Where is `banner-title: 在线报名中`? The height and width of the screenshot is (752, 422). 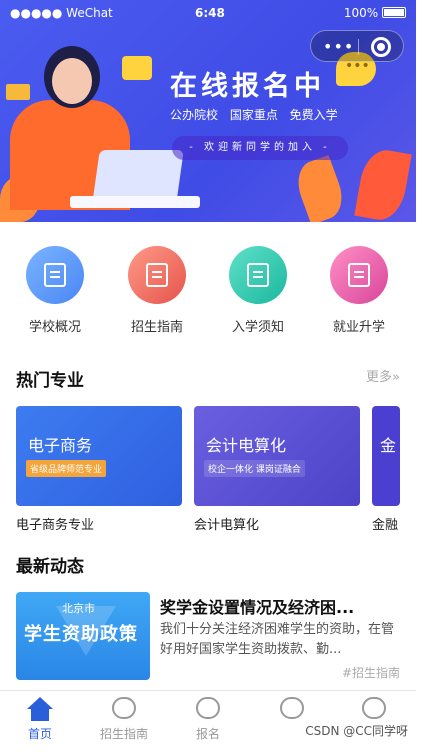 banner-title: 在线报名中 is located at coordinates (247, 86).